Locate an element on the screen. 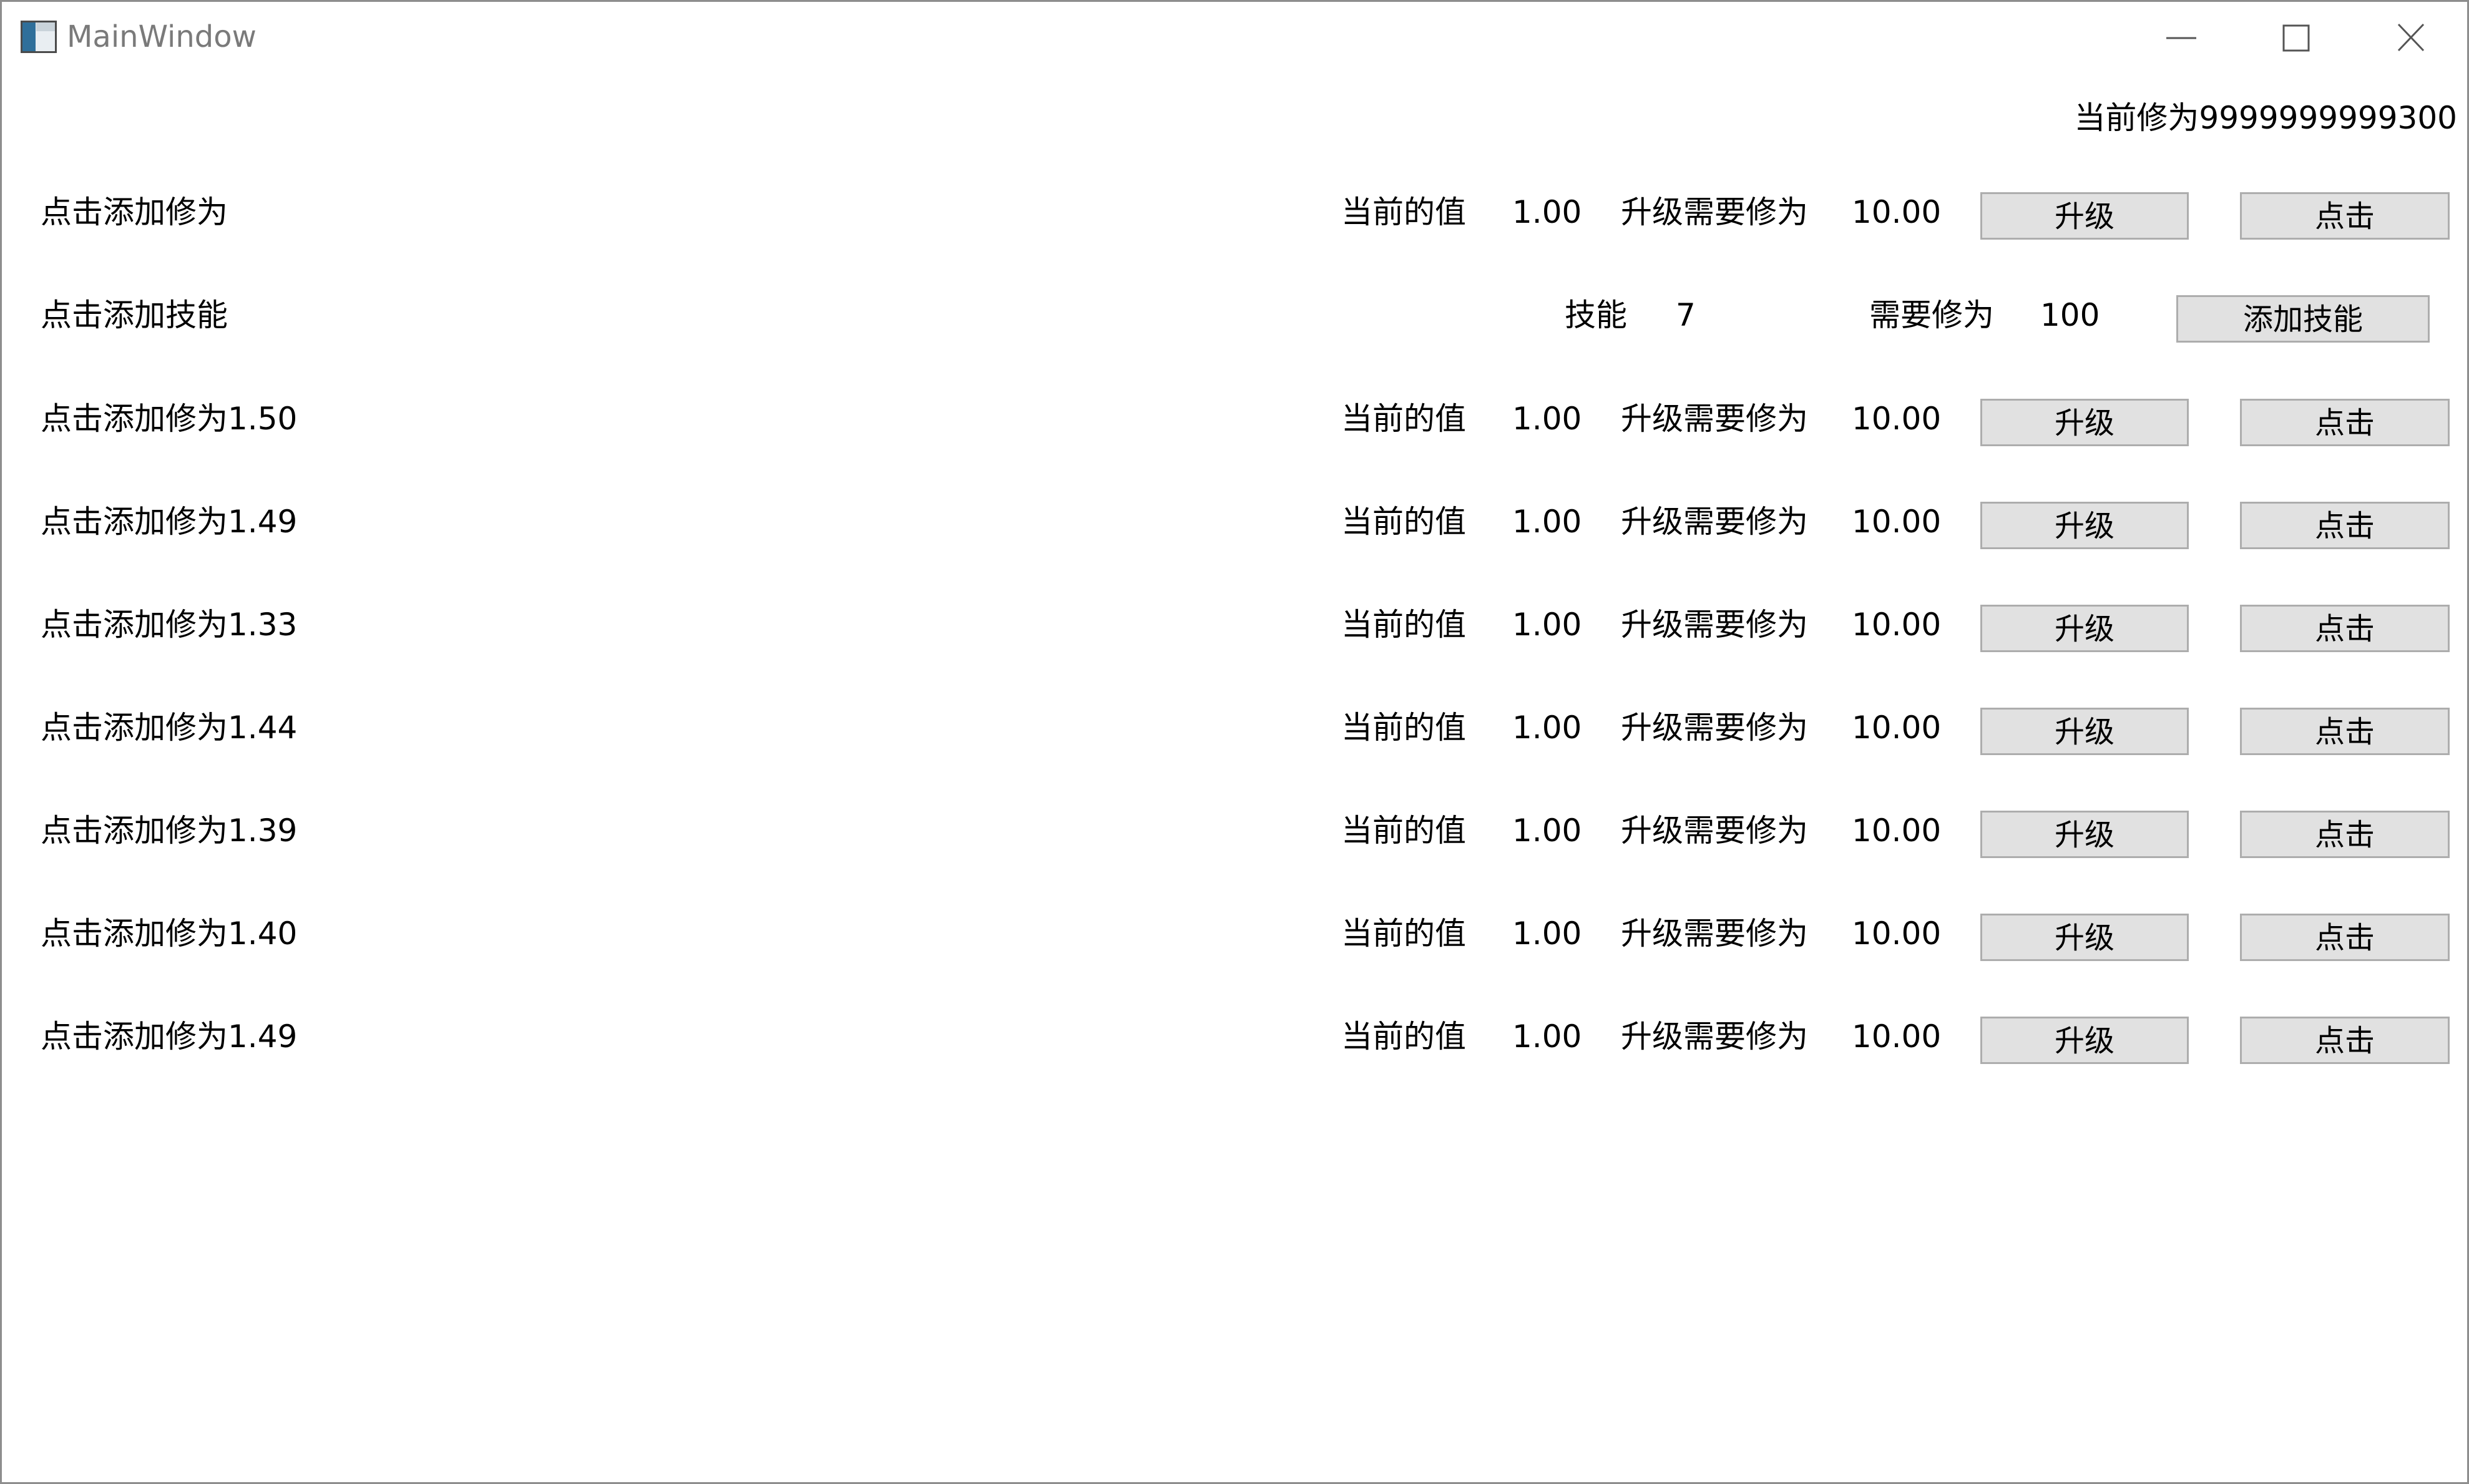  cultivation-row: 点击添加修为1.50 当前的值 1.00 升级需要修为 10.00 升级 点击 is located at coordinates (1234, 418).